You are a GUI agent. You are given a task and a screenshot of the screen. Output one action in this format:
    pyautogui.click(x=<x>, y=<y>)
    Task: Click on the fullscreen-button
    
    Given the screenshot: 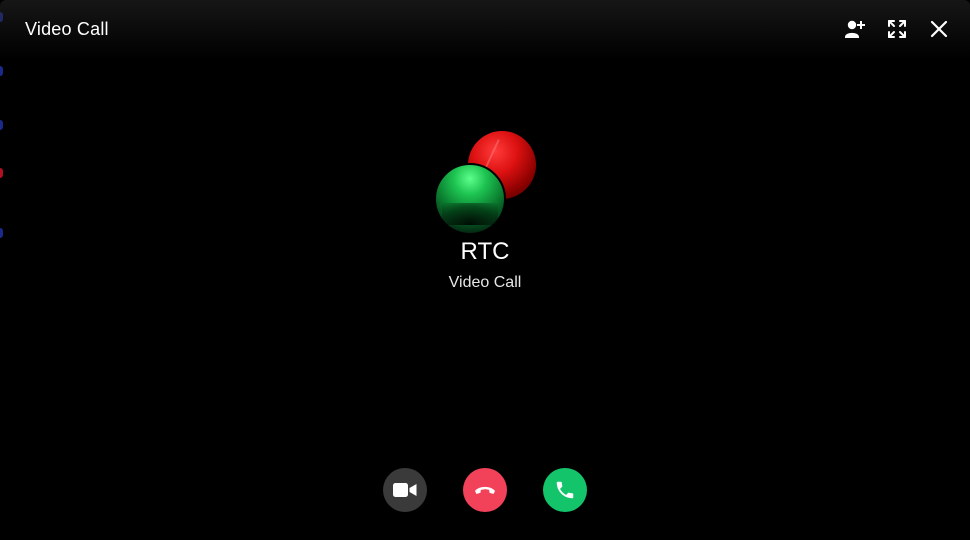 What is the action you would take?
    pyautogui.click(x=897, y=29)
    